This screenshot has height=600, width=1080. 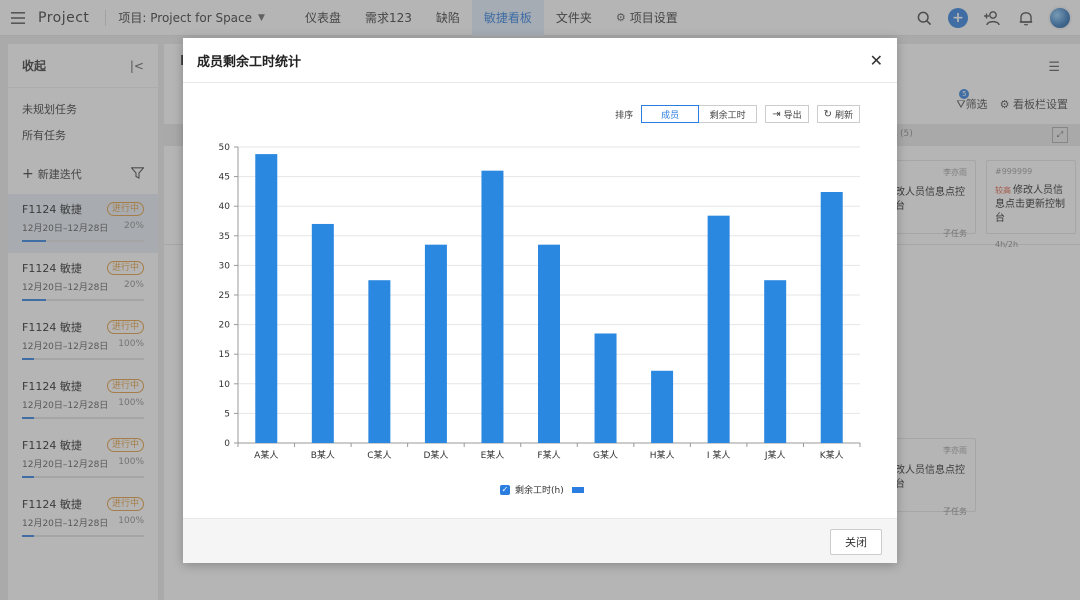 What do you see at coordinates (876, 60) in the screenshot?
I see `close-icon: ✕` at bounding box center [876, 60].